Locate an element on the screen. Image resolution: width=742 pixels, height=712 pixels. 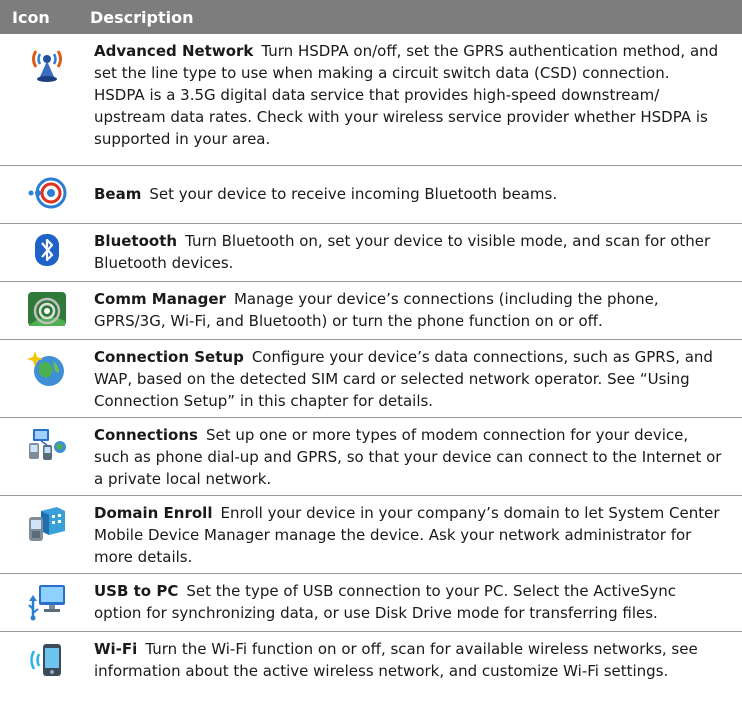
table-header: Icon Description is located at coordinates (371, 17).